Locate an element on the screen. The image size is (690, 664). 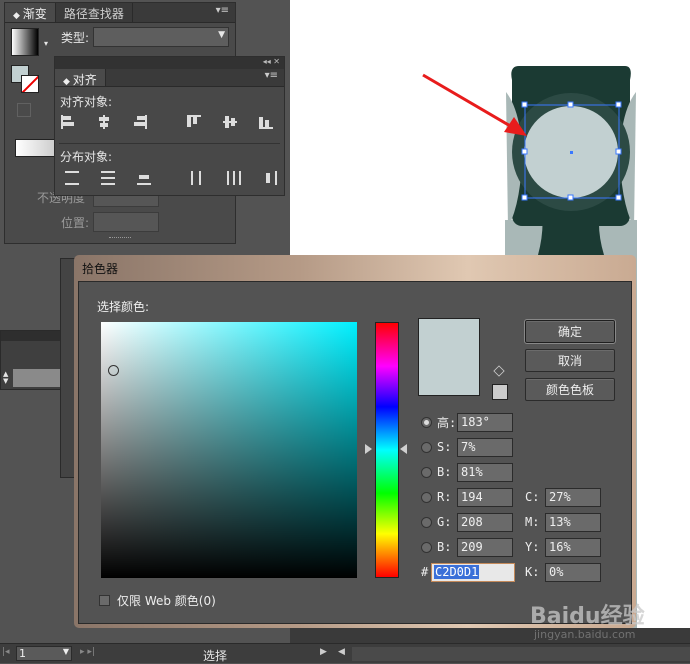
distribute-bottom-icon is located at coordinates (144, 178).